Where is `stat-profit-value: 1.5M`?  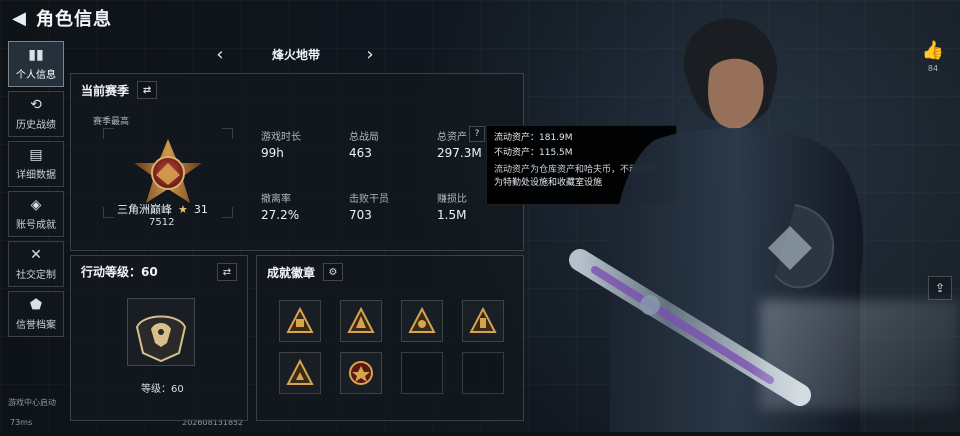
stat-profit-value: 1.5M is located at coordinates (452, 215).